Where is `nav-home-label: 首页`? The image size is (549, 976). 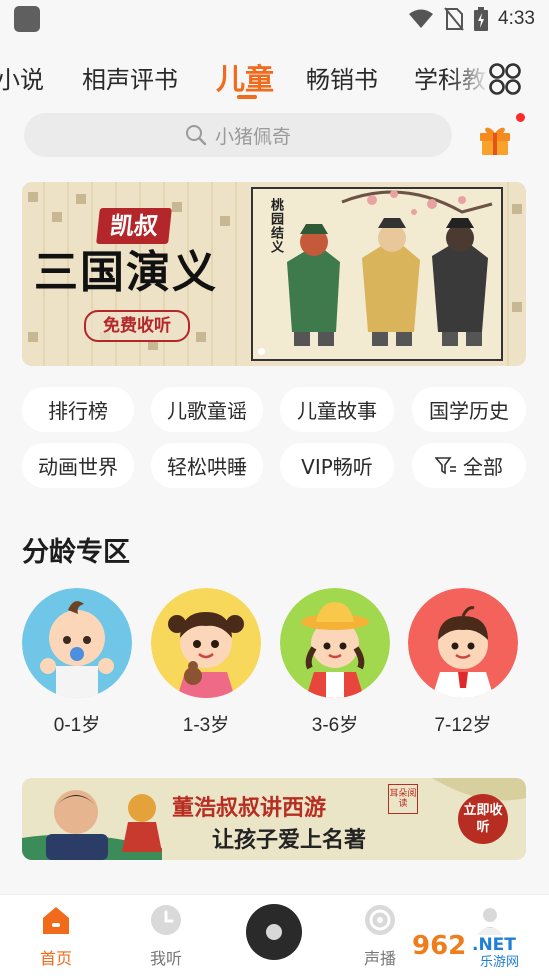 nav-home-label: 首页 is located at coordinates (55, 958).